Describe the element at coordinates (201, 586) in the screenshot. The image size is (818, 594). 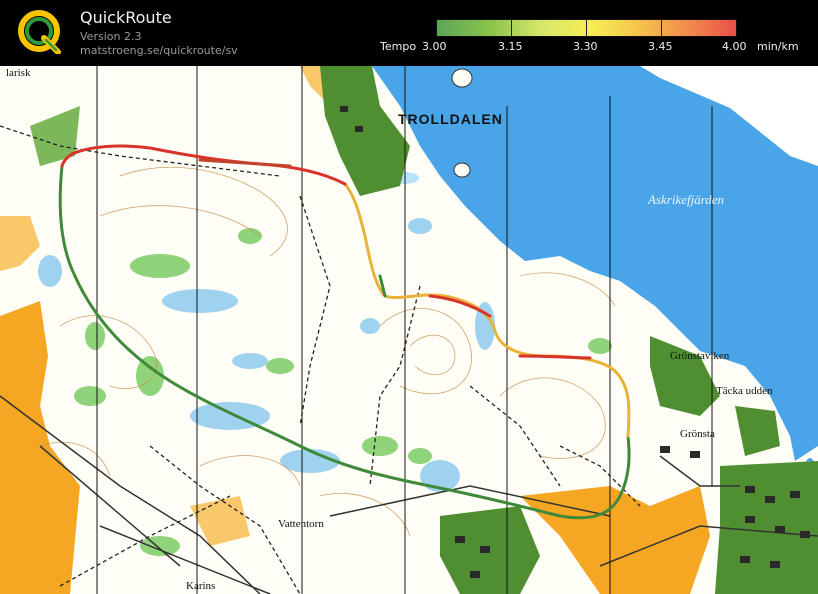
I see `place-label-karins: Karins` at that location.